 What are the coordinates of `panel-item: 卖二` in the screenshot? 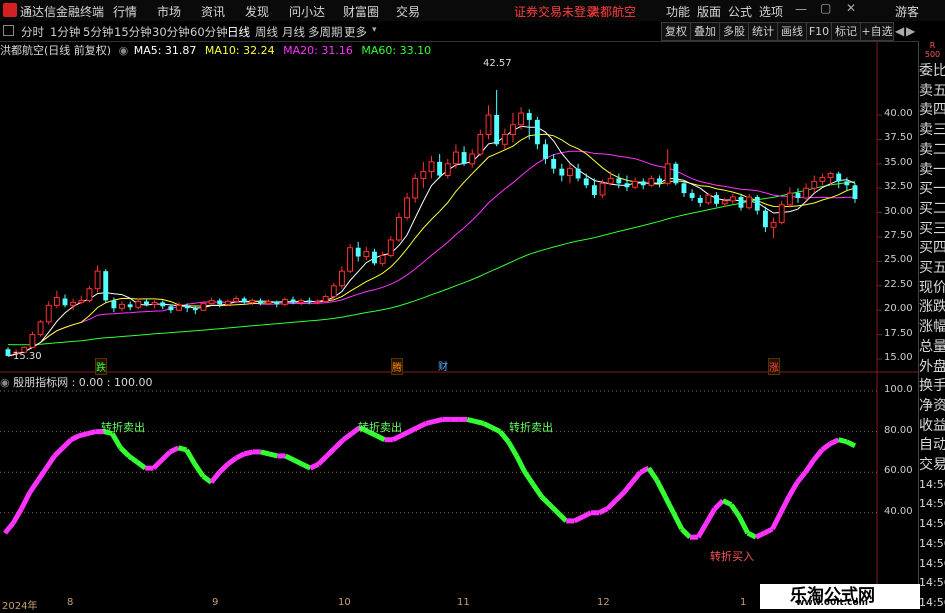 It's located at (932, 150).